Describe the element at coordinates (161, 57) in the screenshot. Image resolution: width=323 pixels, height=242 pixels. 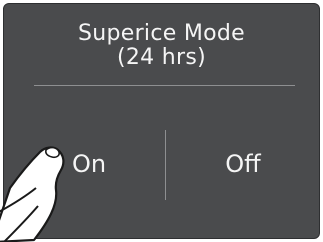
I see `panel-subtitle: (24 hrs)` at that location.